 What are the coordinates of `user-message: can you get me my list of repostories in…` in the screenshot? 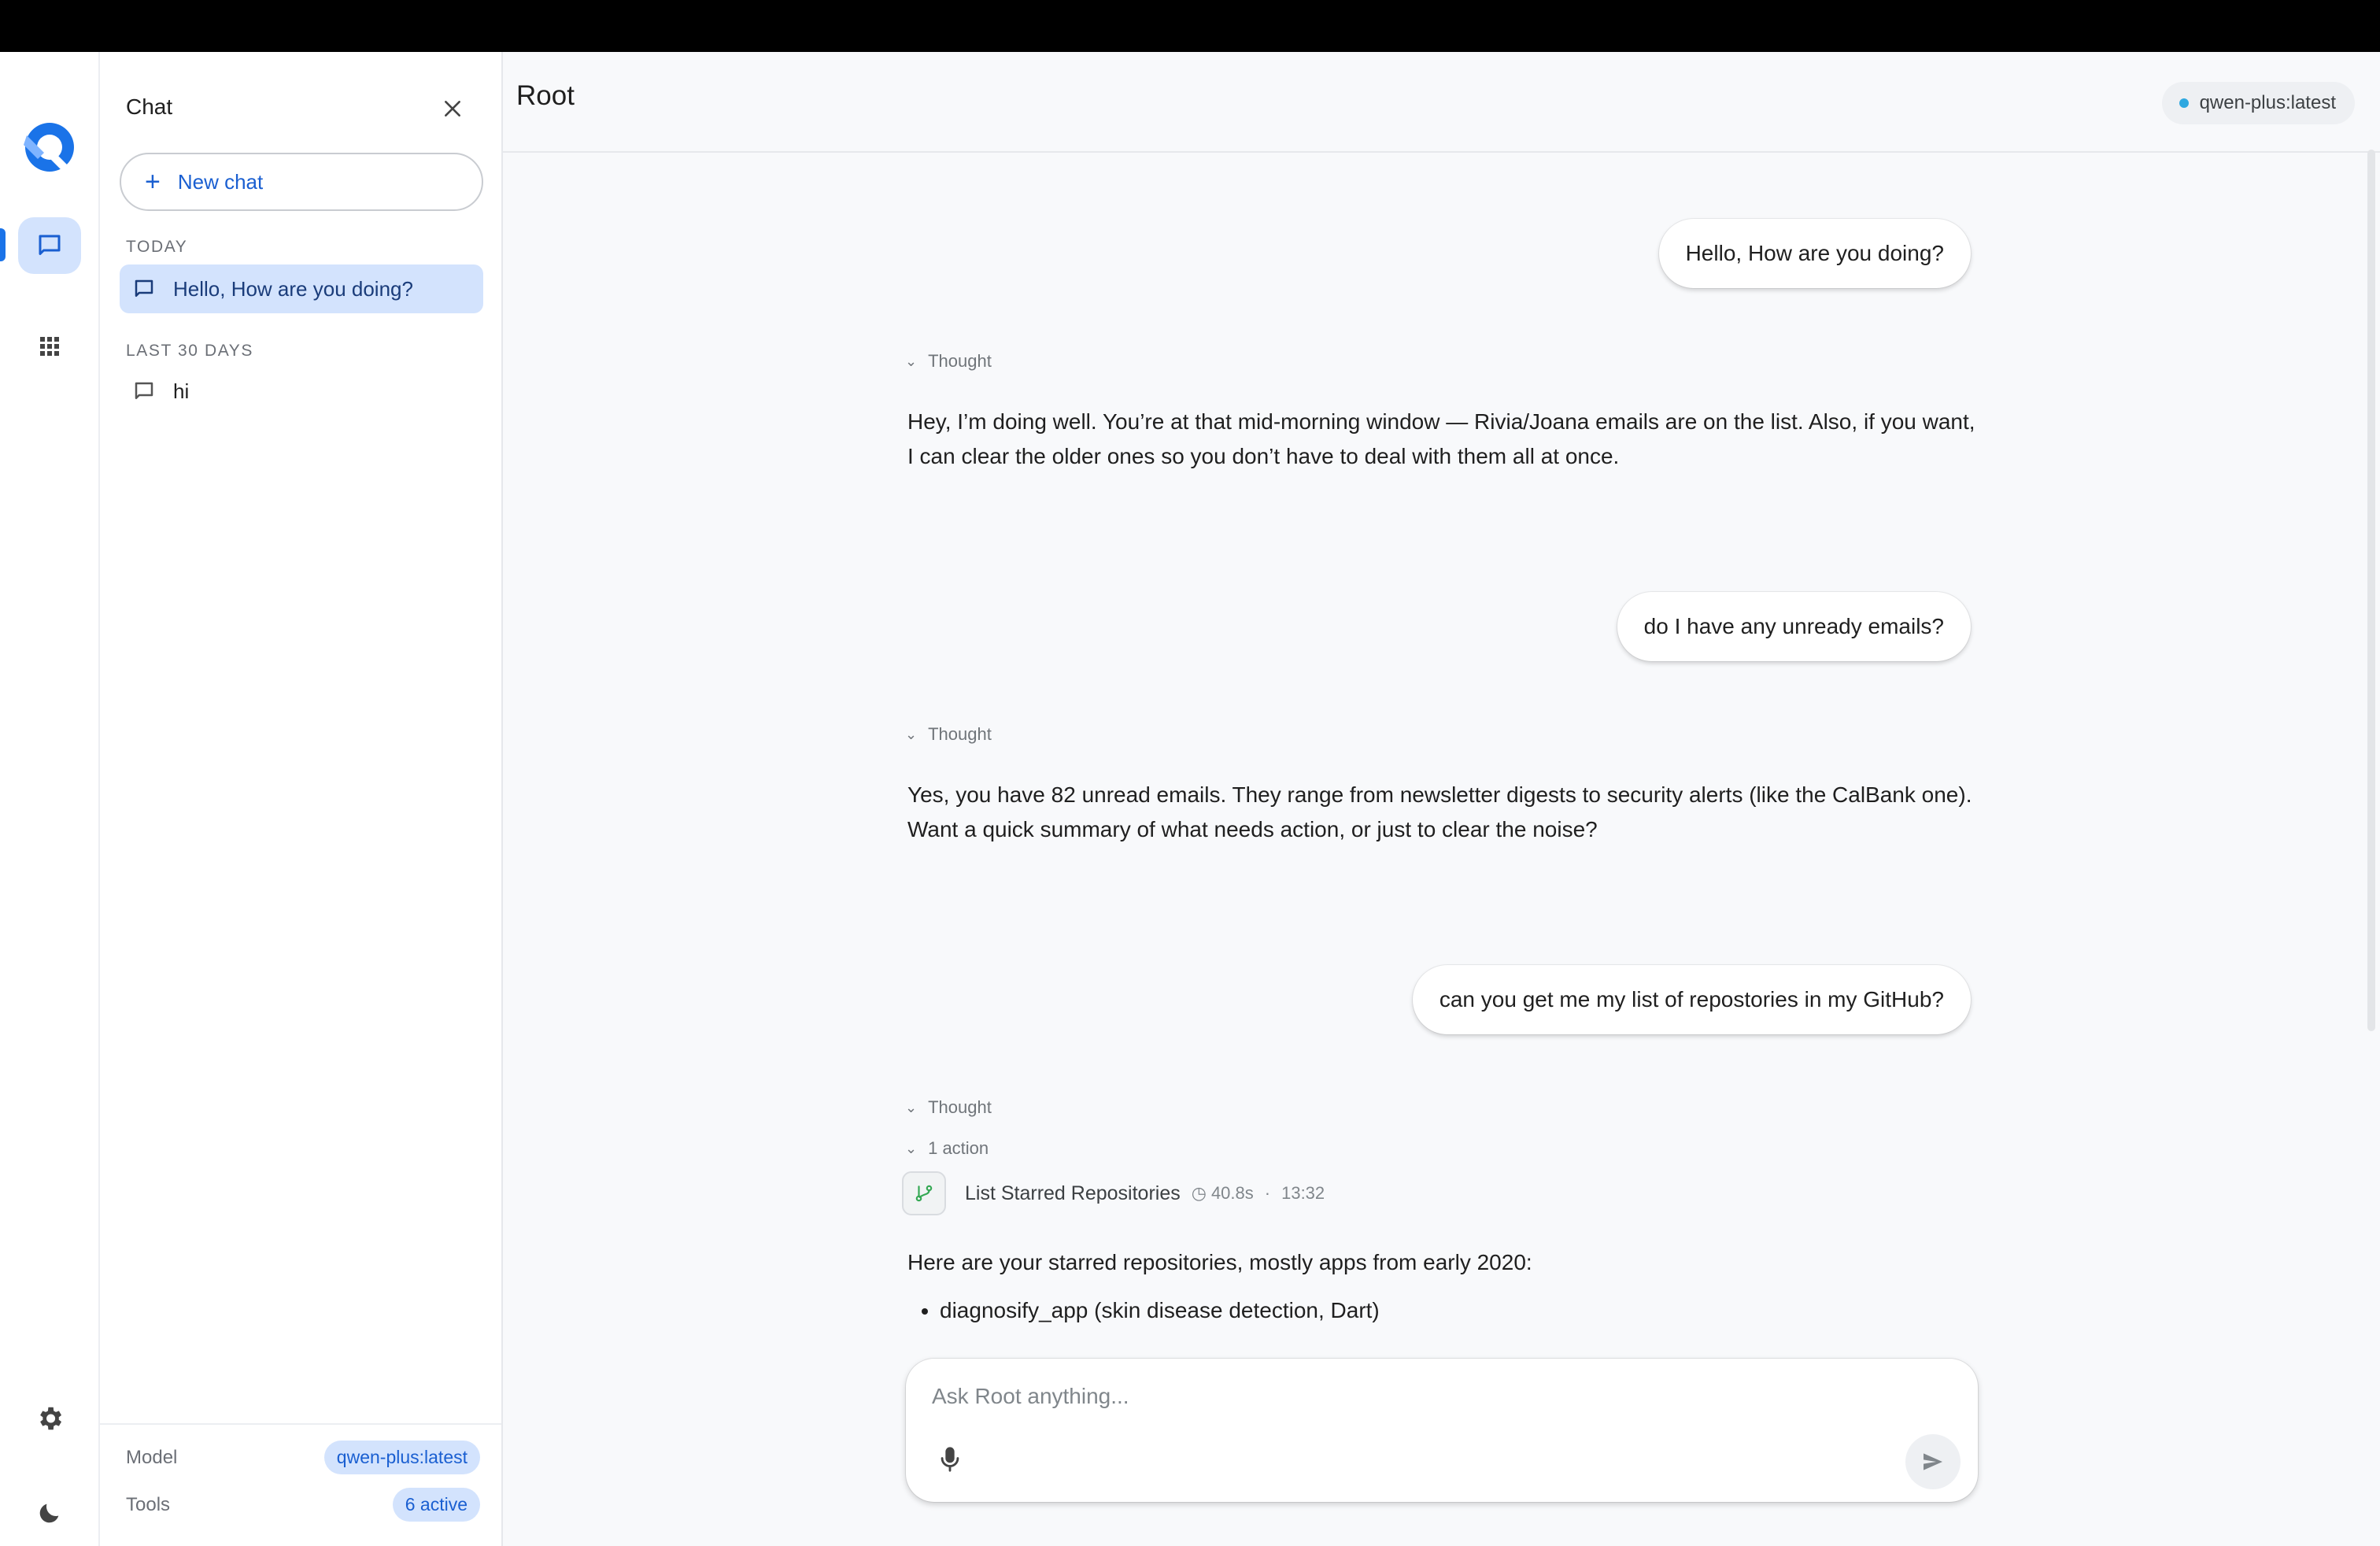 It's located at (1691, 1000).